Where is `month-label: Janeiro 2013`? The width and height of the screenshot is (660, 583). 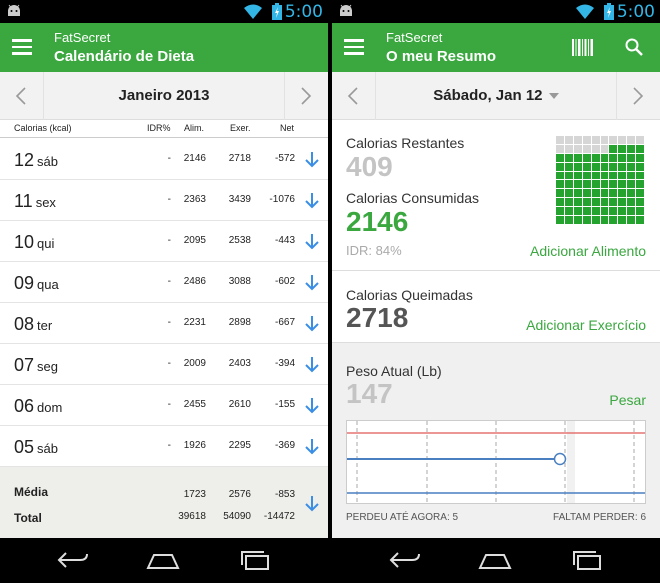
month-label: Janeiro 2013 is located at coordinates (164, 95).